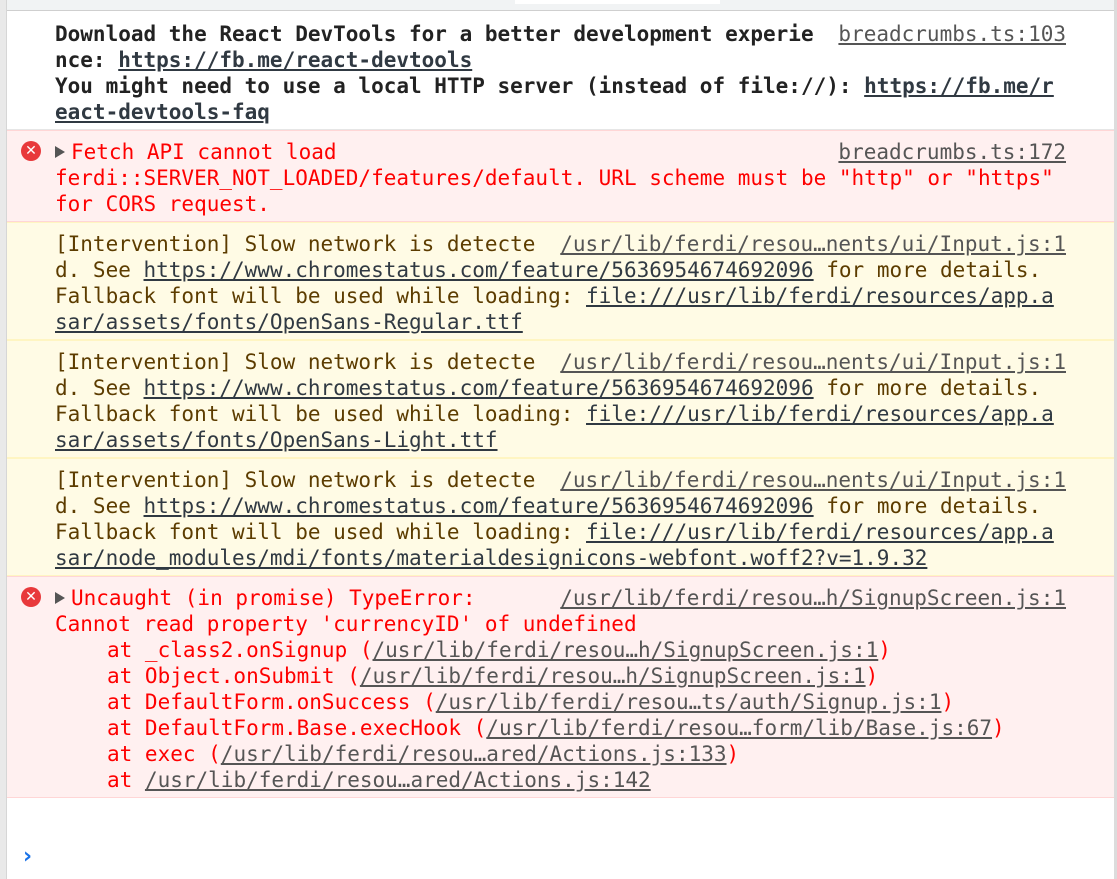  I want to click on stack-frame-prefix: at DefaultForm.Base.execHook (, so click(297, 728).